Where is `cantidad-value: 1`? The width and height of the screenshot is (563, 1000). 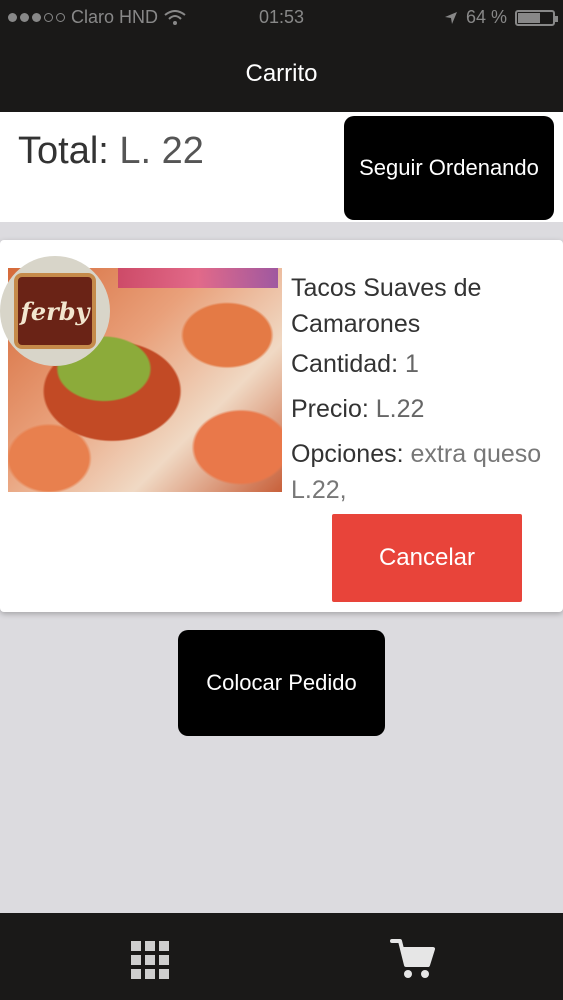
cantidad-value: 1 is located at coordinates (411, 364).